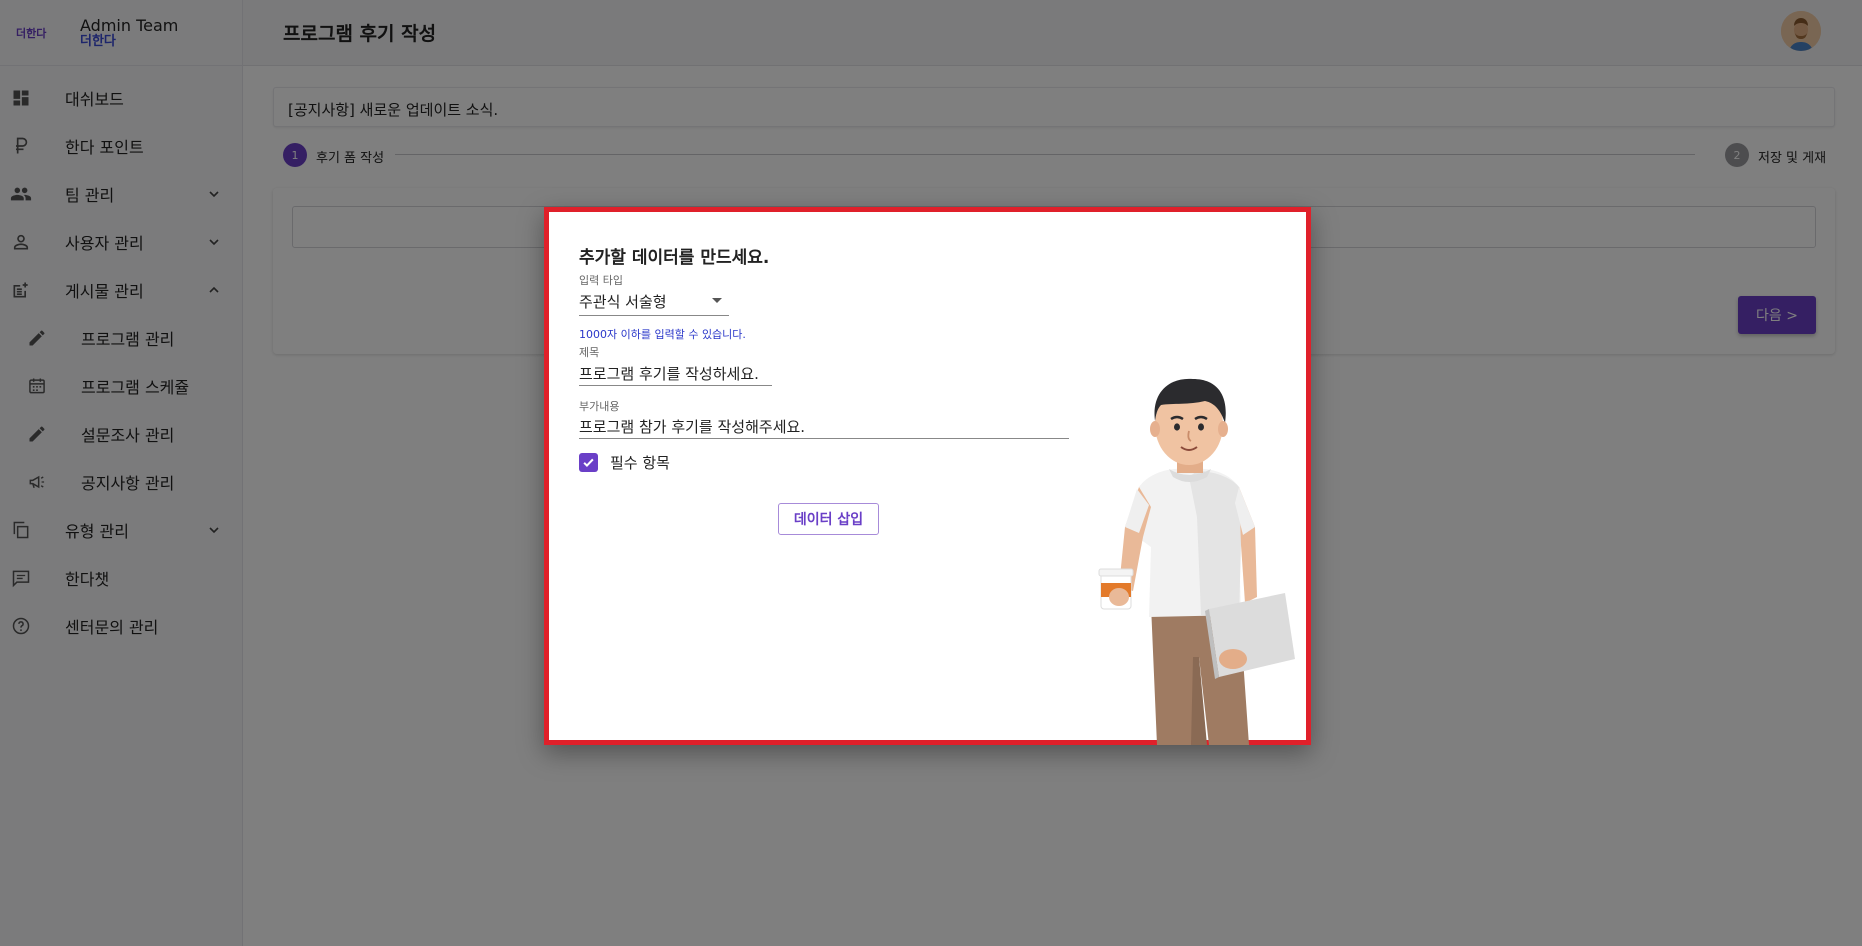 This screenshot has width=1862, height=946. I want to click on extra-field-label: 부가내용, so click(599, 406).